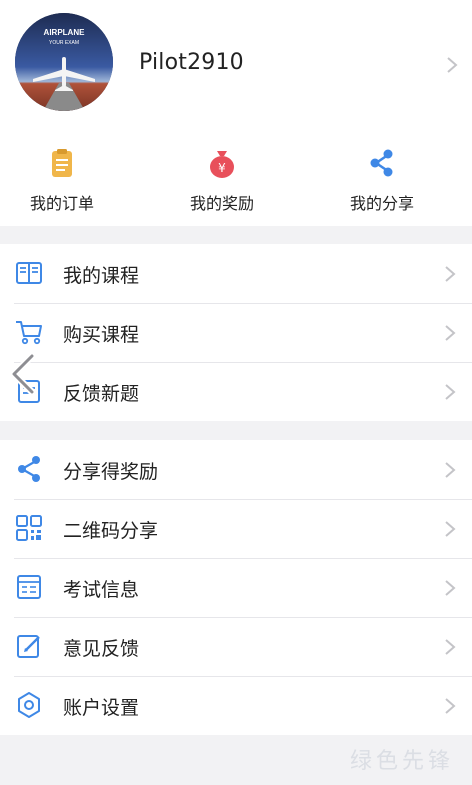 This screenshot has width=472, height=785. Describe the element at coordinates (101, 394) in the screenshot. I see `menu-label: 反馈新题` at that location.